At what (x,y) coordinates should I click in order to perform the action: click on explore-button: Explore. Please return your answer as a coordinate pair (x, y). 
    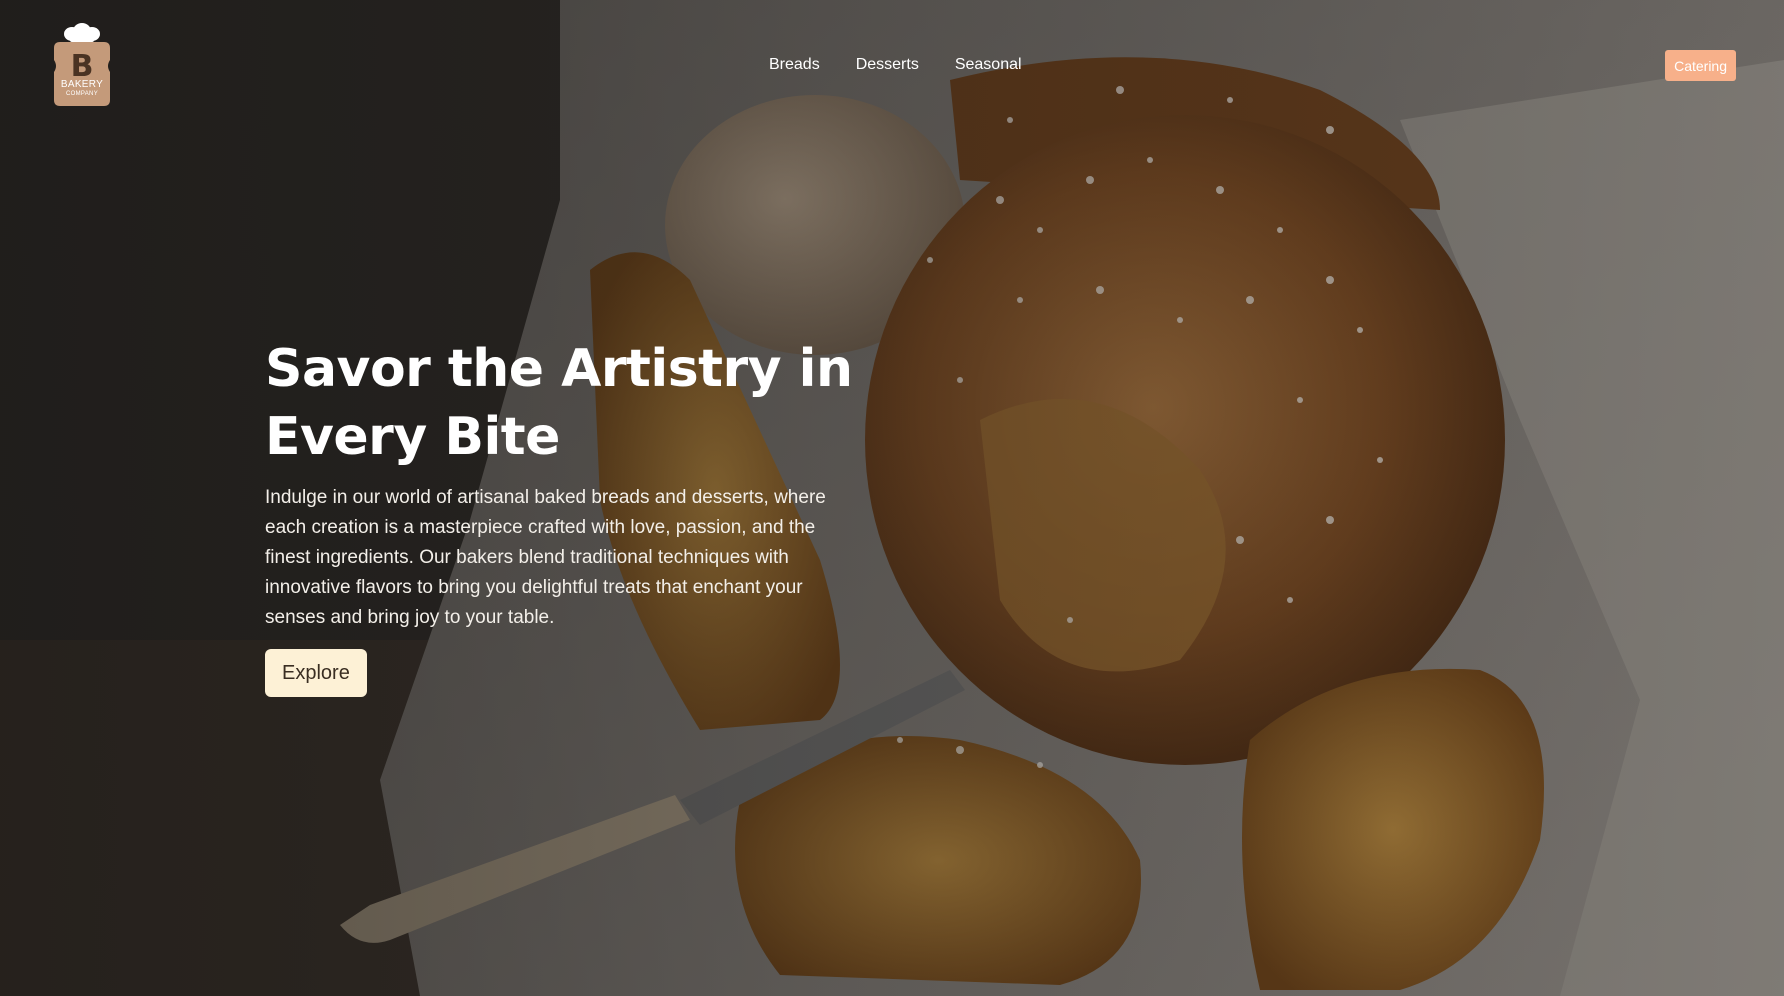
    Looking at the image, I should click on (316, 673).